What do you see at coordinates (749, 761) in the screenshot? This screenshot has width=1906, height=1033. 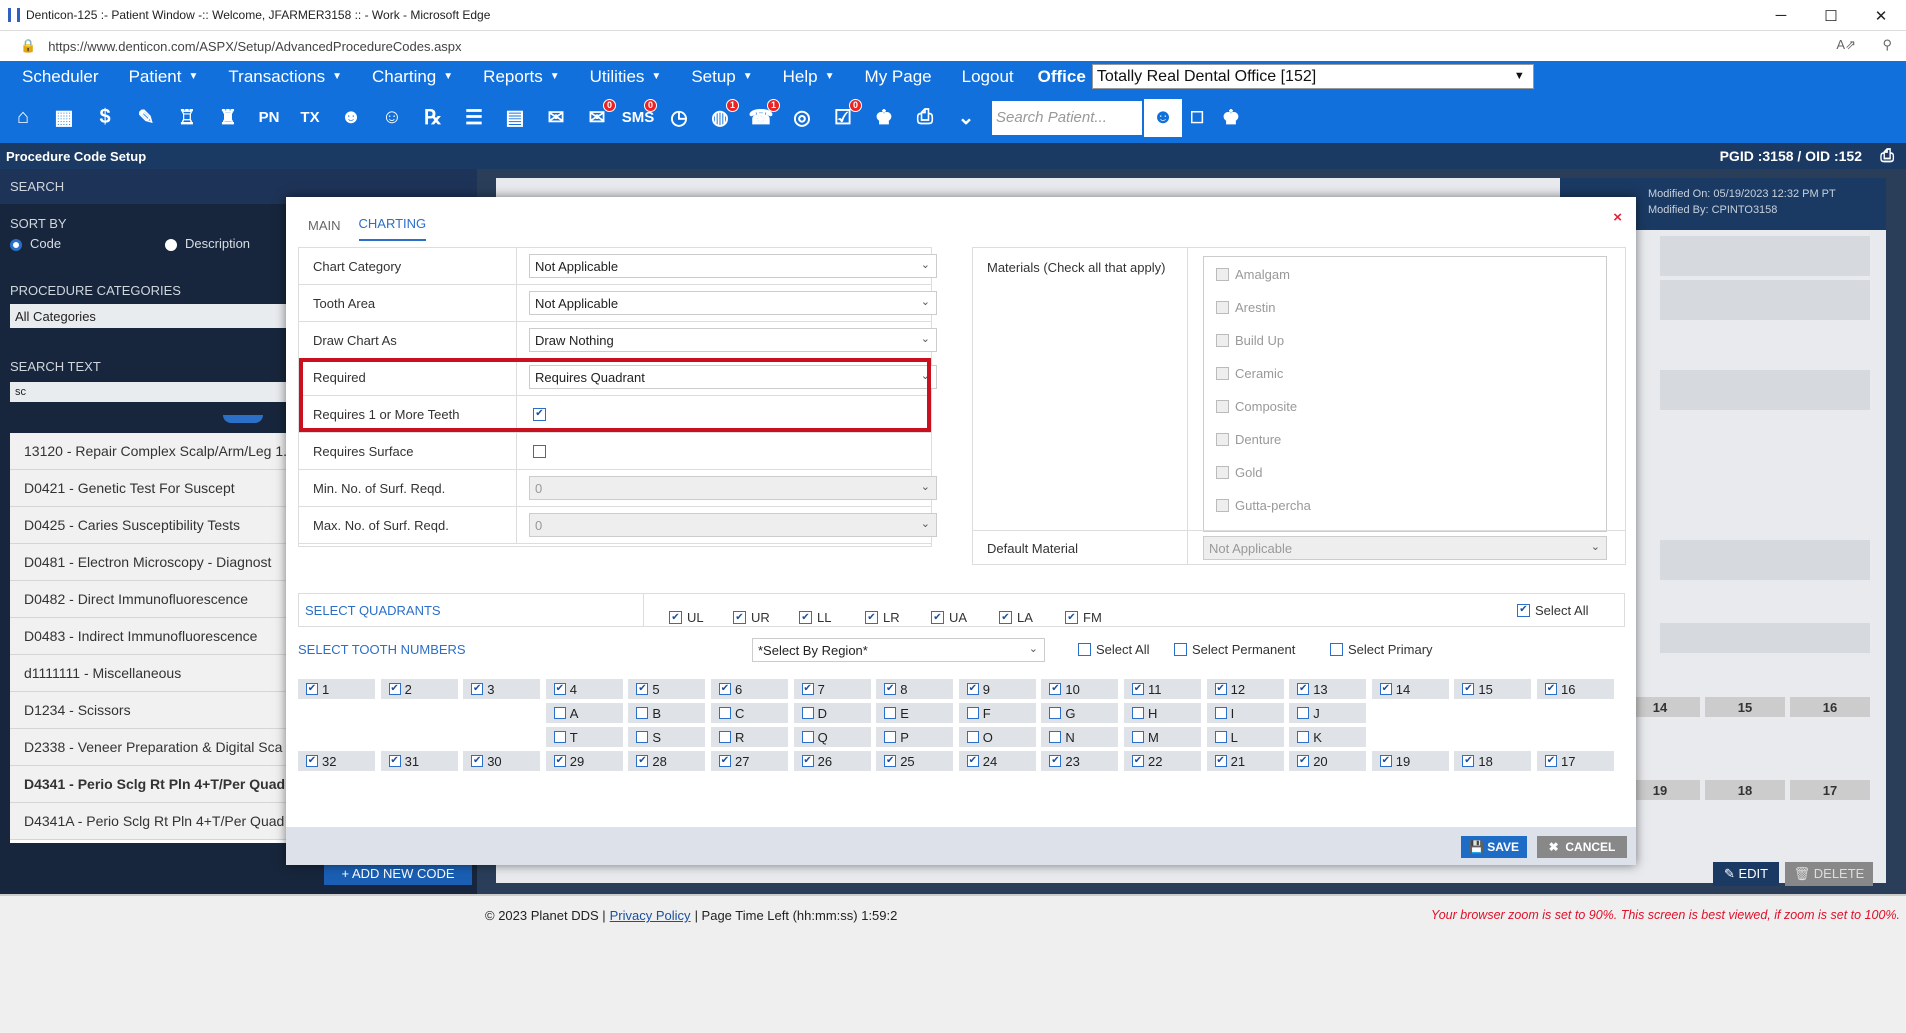 I see `tooth-27: 27` at bounding box center [749, 761].